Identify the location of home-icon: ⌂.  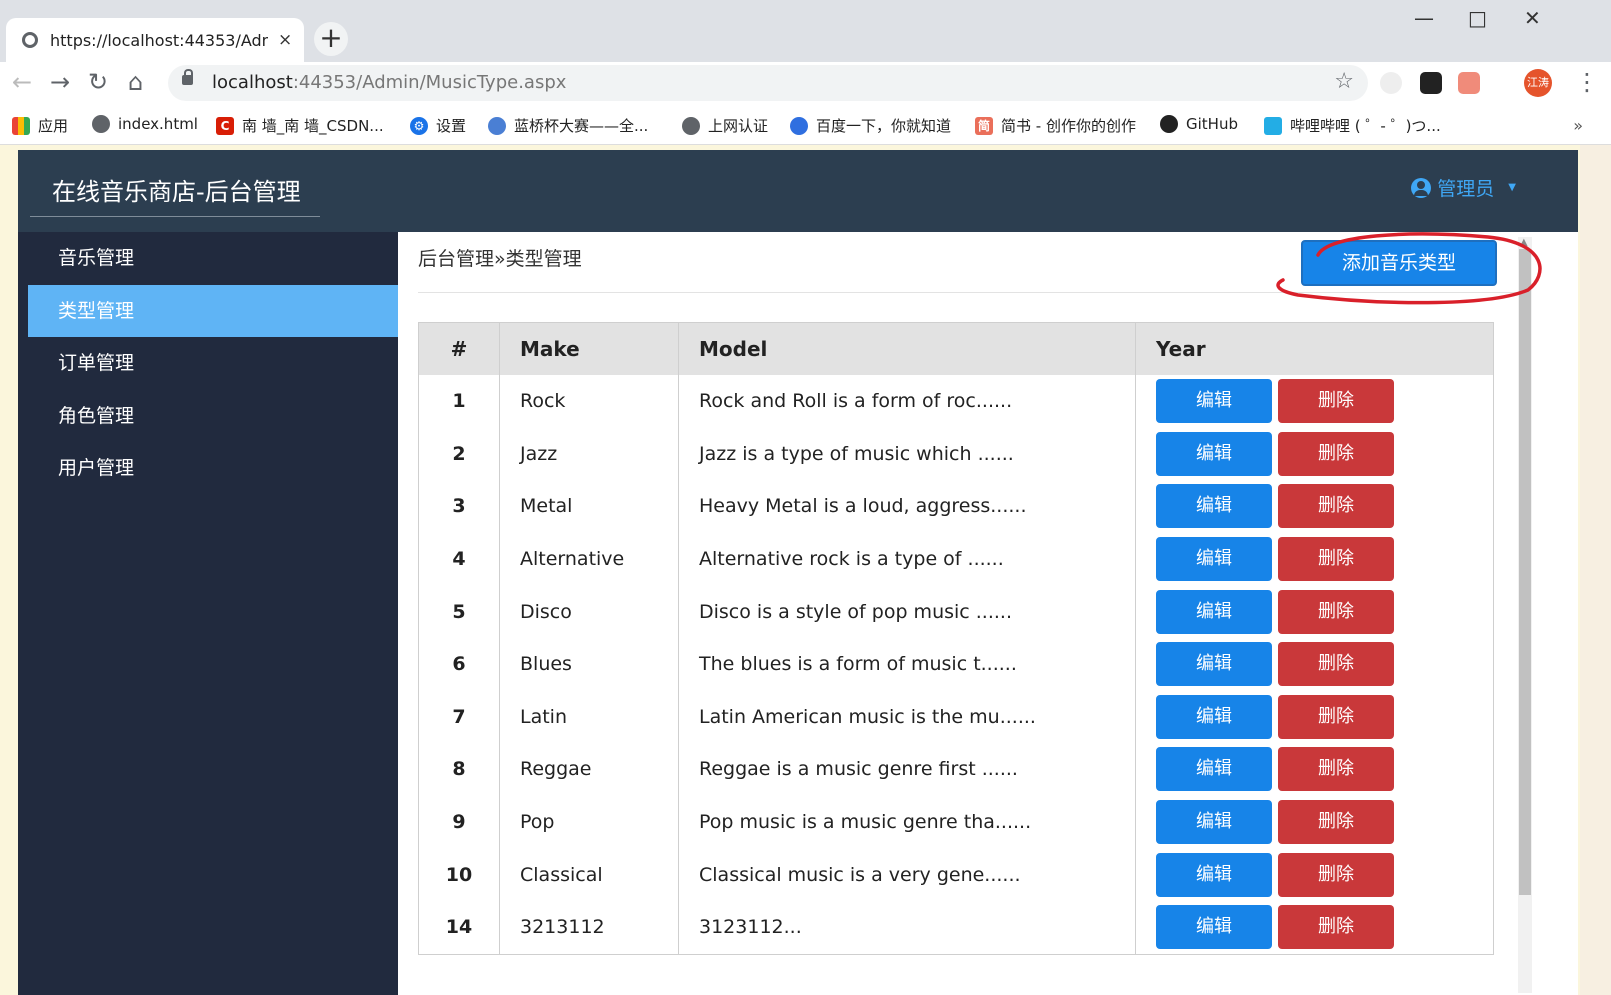
(135, 82).